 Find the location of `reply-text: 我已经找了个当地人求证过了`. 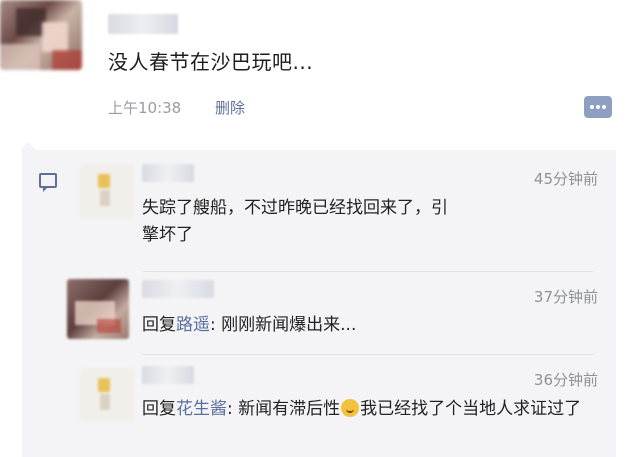

reply-text: 我已经找了个当地人求证过了 is located at coordinates (471, 409).